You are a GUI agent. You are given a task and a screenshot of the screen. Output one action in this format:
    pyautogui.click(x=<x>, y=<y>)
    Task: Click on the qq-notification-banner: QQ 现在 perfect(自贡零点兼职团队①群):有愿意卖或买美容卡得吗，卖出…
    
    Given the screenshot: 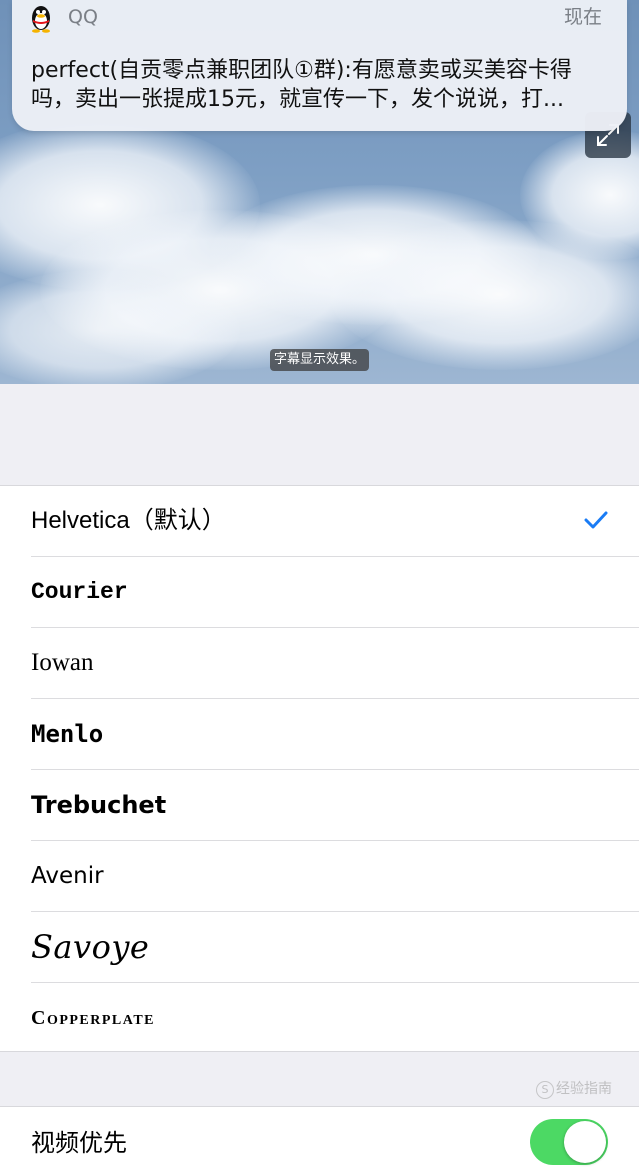 What is the action you would take?
    pyautogui.click(x=319, y=65)
    